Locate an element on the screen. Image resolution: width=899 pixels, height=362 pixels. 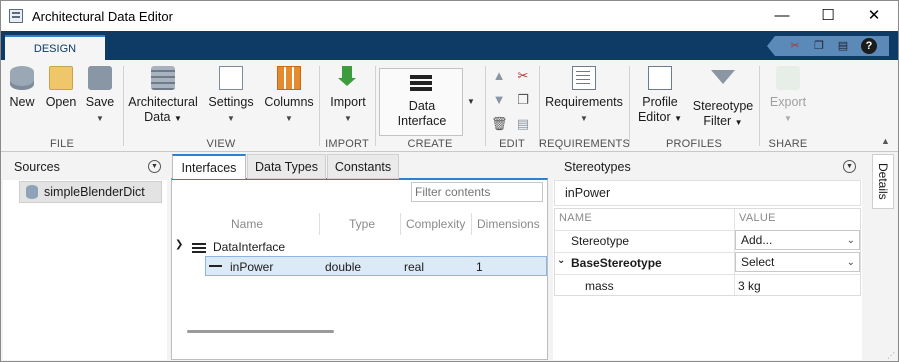
delete-icon: 🗑 is located at coordinates (499, 124).